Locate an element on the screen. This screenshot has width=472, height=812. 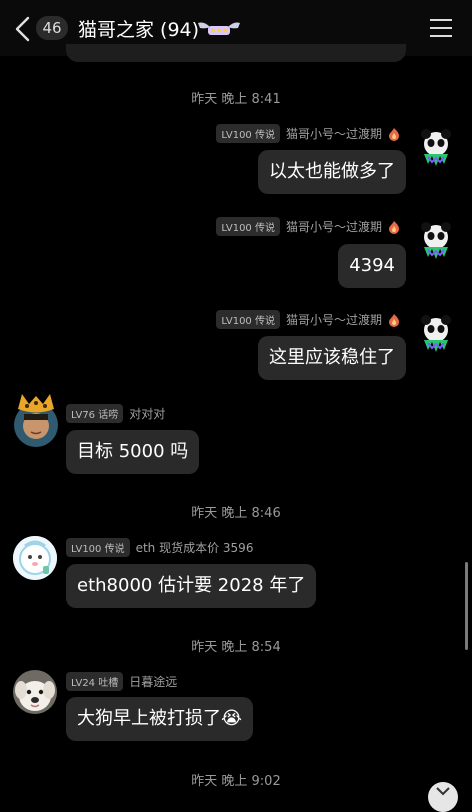
message-bubble: 这里应该稳住了 is located at coordinates (332, 358).